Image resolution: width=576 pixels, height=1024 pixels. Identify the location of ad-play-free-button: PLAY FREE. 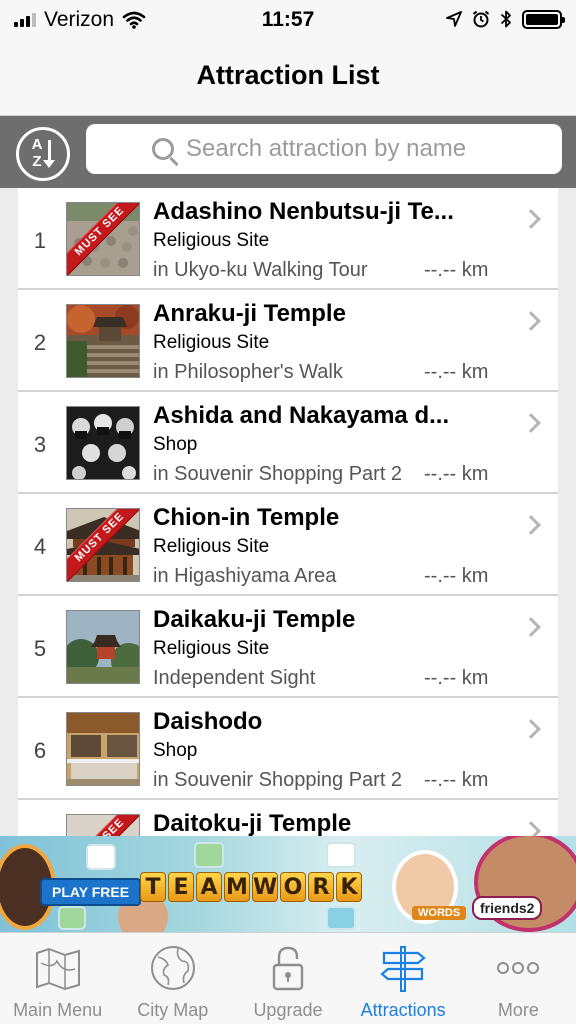
(91, 892).